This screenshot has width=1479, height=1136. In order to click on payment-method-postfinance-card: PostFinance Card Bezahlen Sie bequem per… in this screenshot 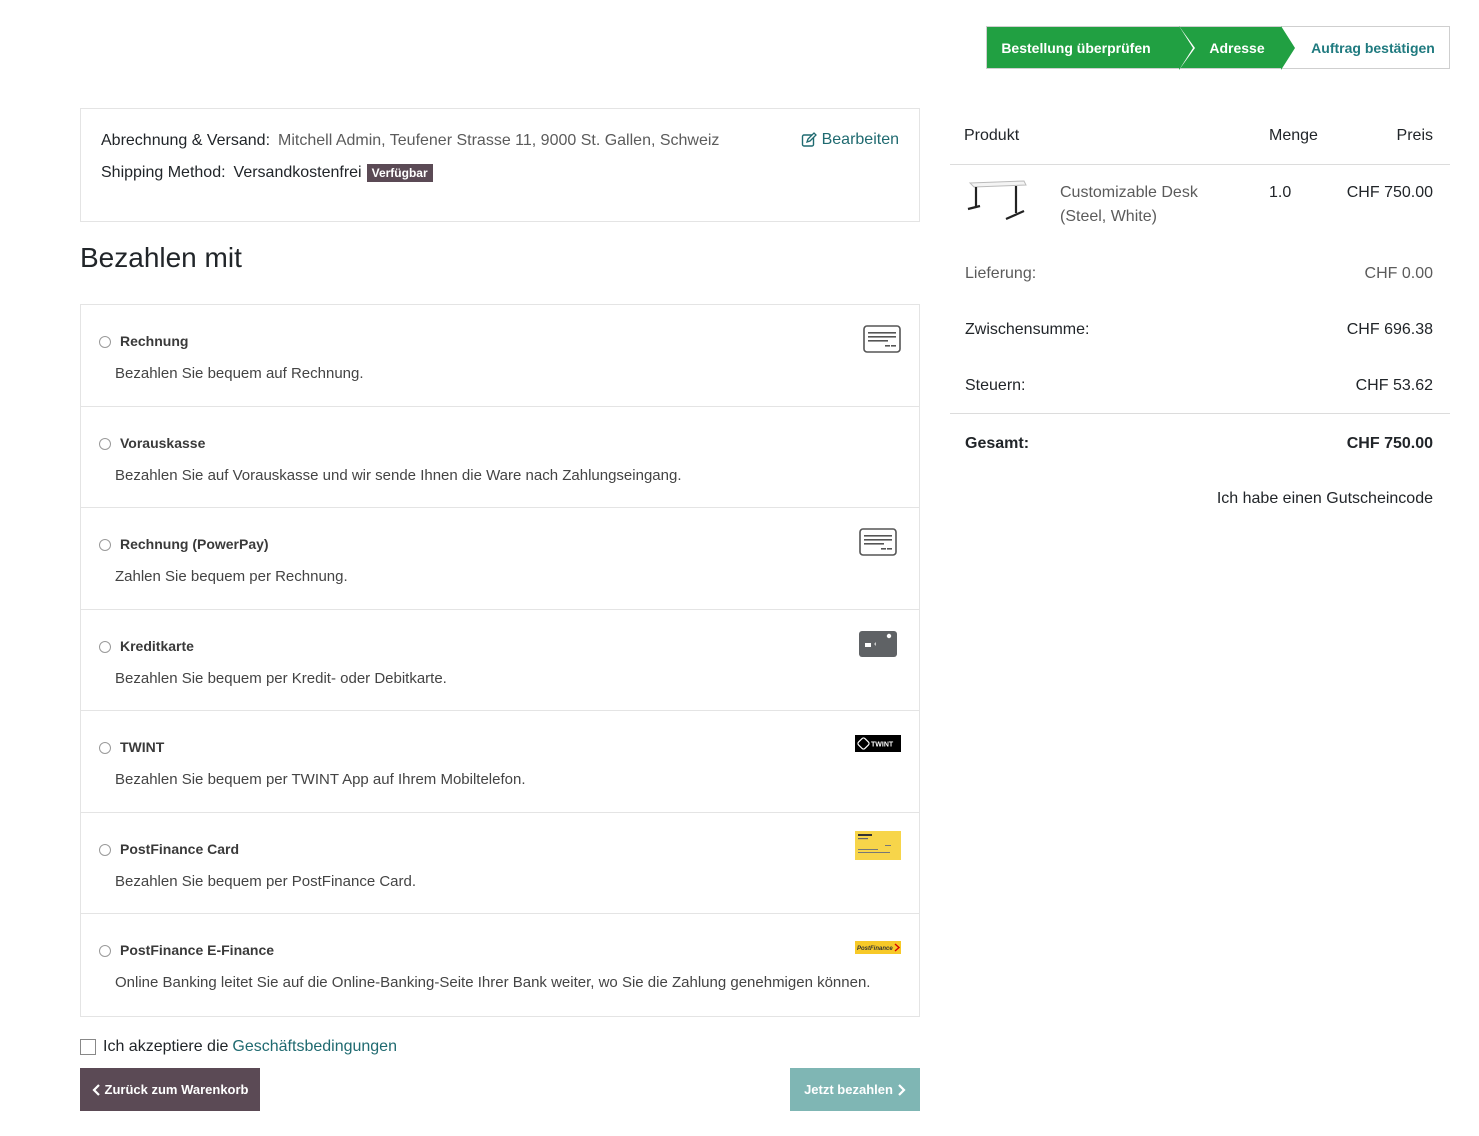, I will do `click(500, 863)`.